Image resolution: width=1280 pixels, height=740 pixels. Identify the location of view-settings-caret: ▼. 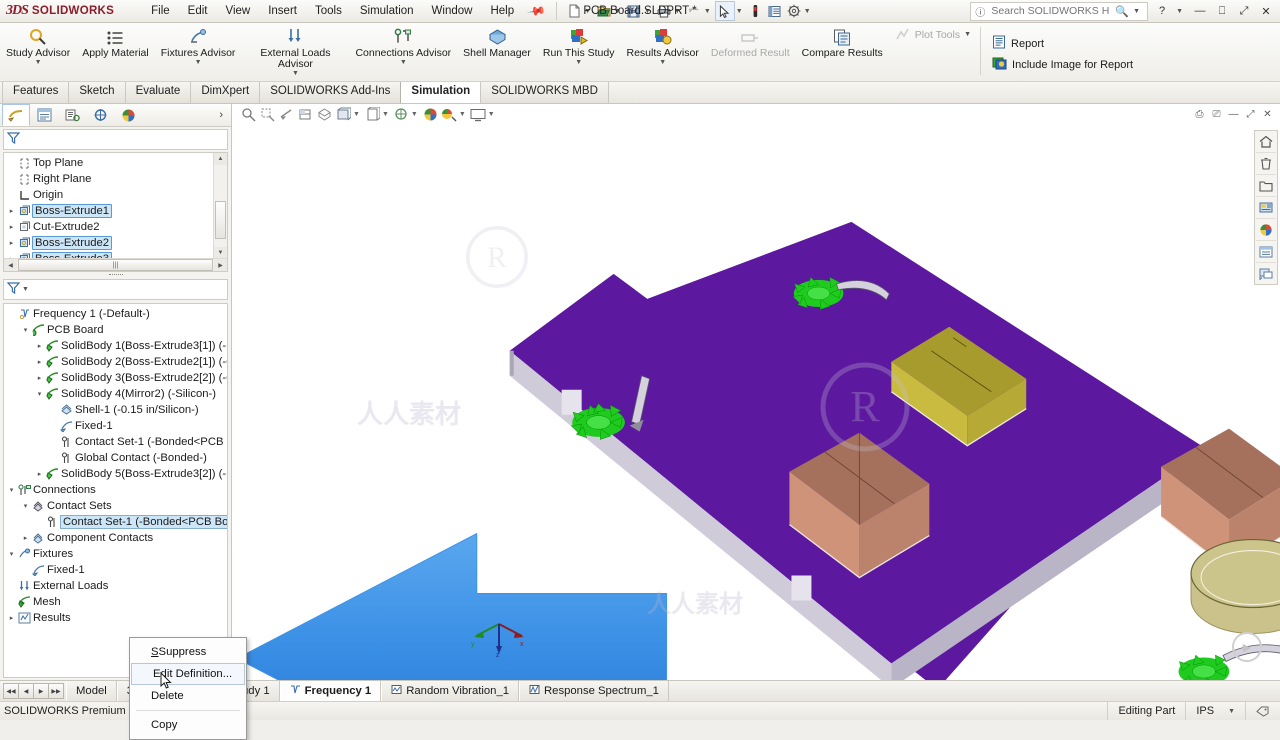
(462, 114).